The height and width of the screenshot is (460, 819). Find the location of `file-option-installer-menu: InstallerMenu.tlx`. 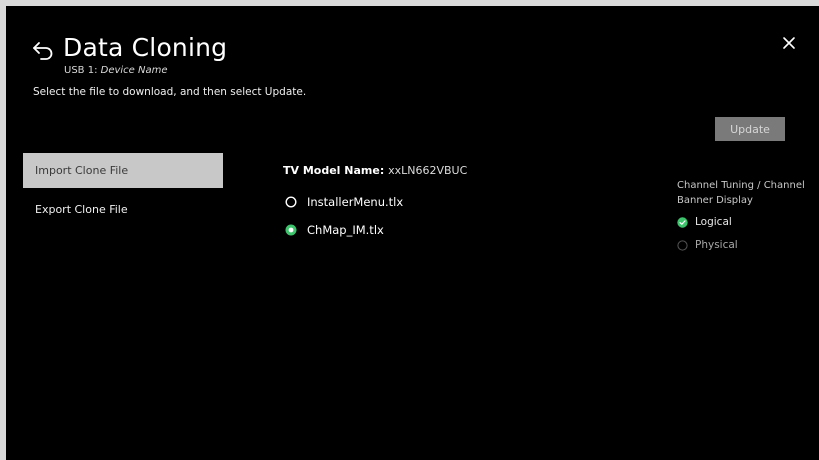

file-option-installer-menu: InstallerMenu.tlx is located at coordinates (344, 202).